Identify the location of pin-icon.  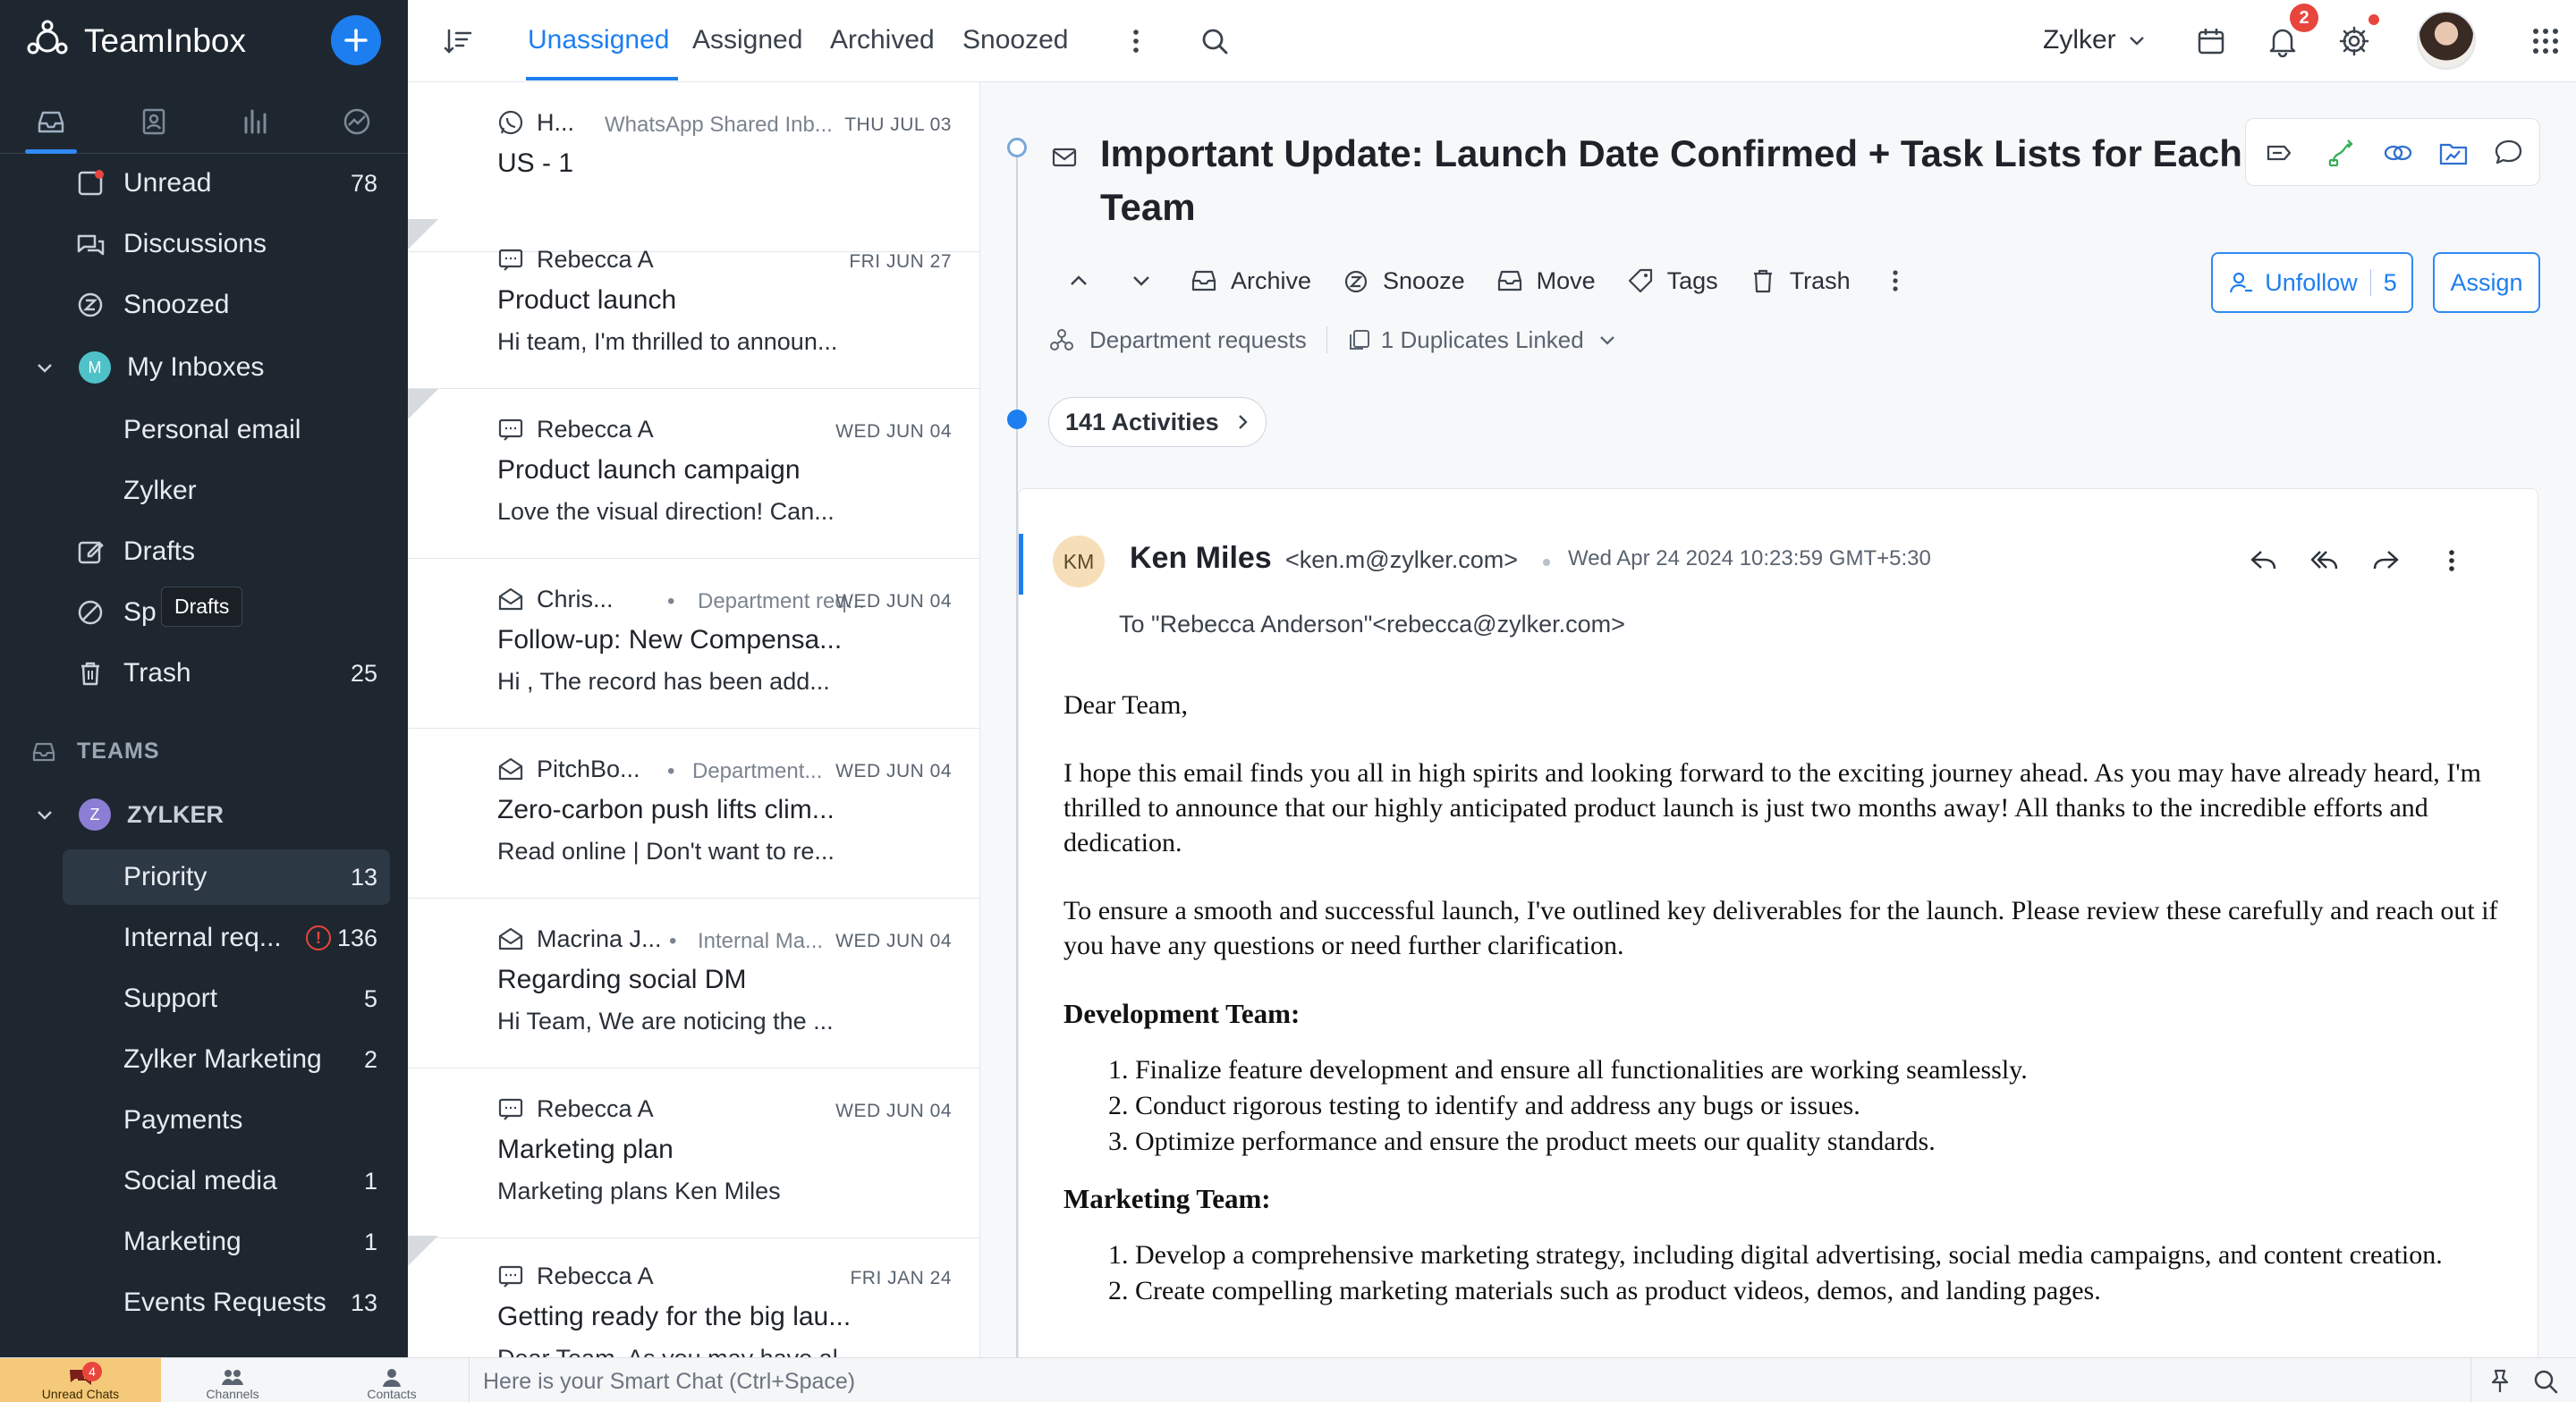
(2499, 1381).